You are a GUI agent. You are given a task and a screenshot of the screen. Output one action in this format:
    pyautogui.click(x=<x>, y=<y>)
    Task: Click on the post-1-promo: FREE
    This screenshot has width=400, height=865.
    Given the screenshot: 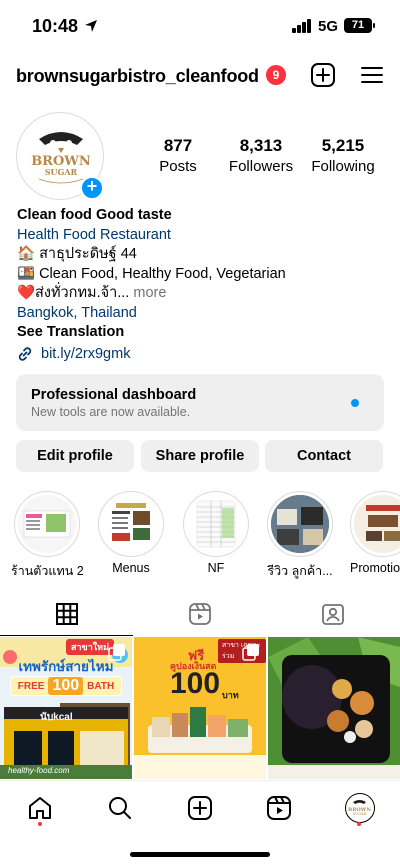 What is the action you would take?
    pyautogui.click(x=31, y=686)
    